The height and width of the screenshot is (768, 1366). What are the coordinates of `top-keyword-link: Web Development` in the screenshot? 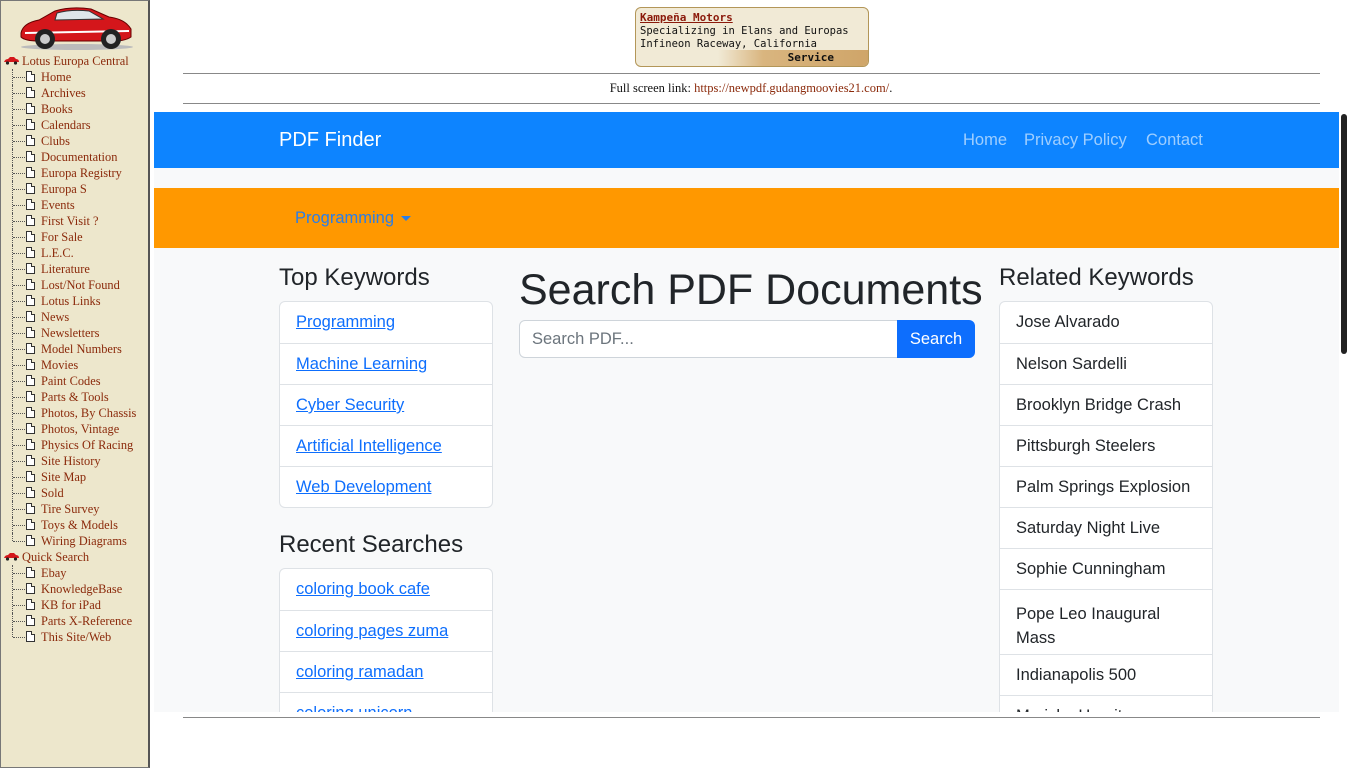 It's located at (386, 486).